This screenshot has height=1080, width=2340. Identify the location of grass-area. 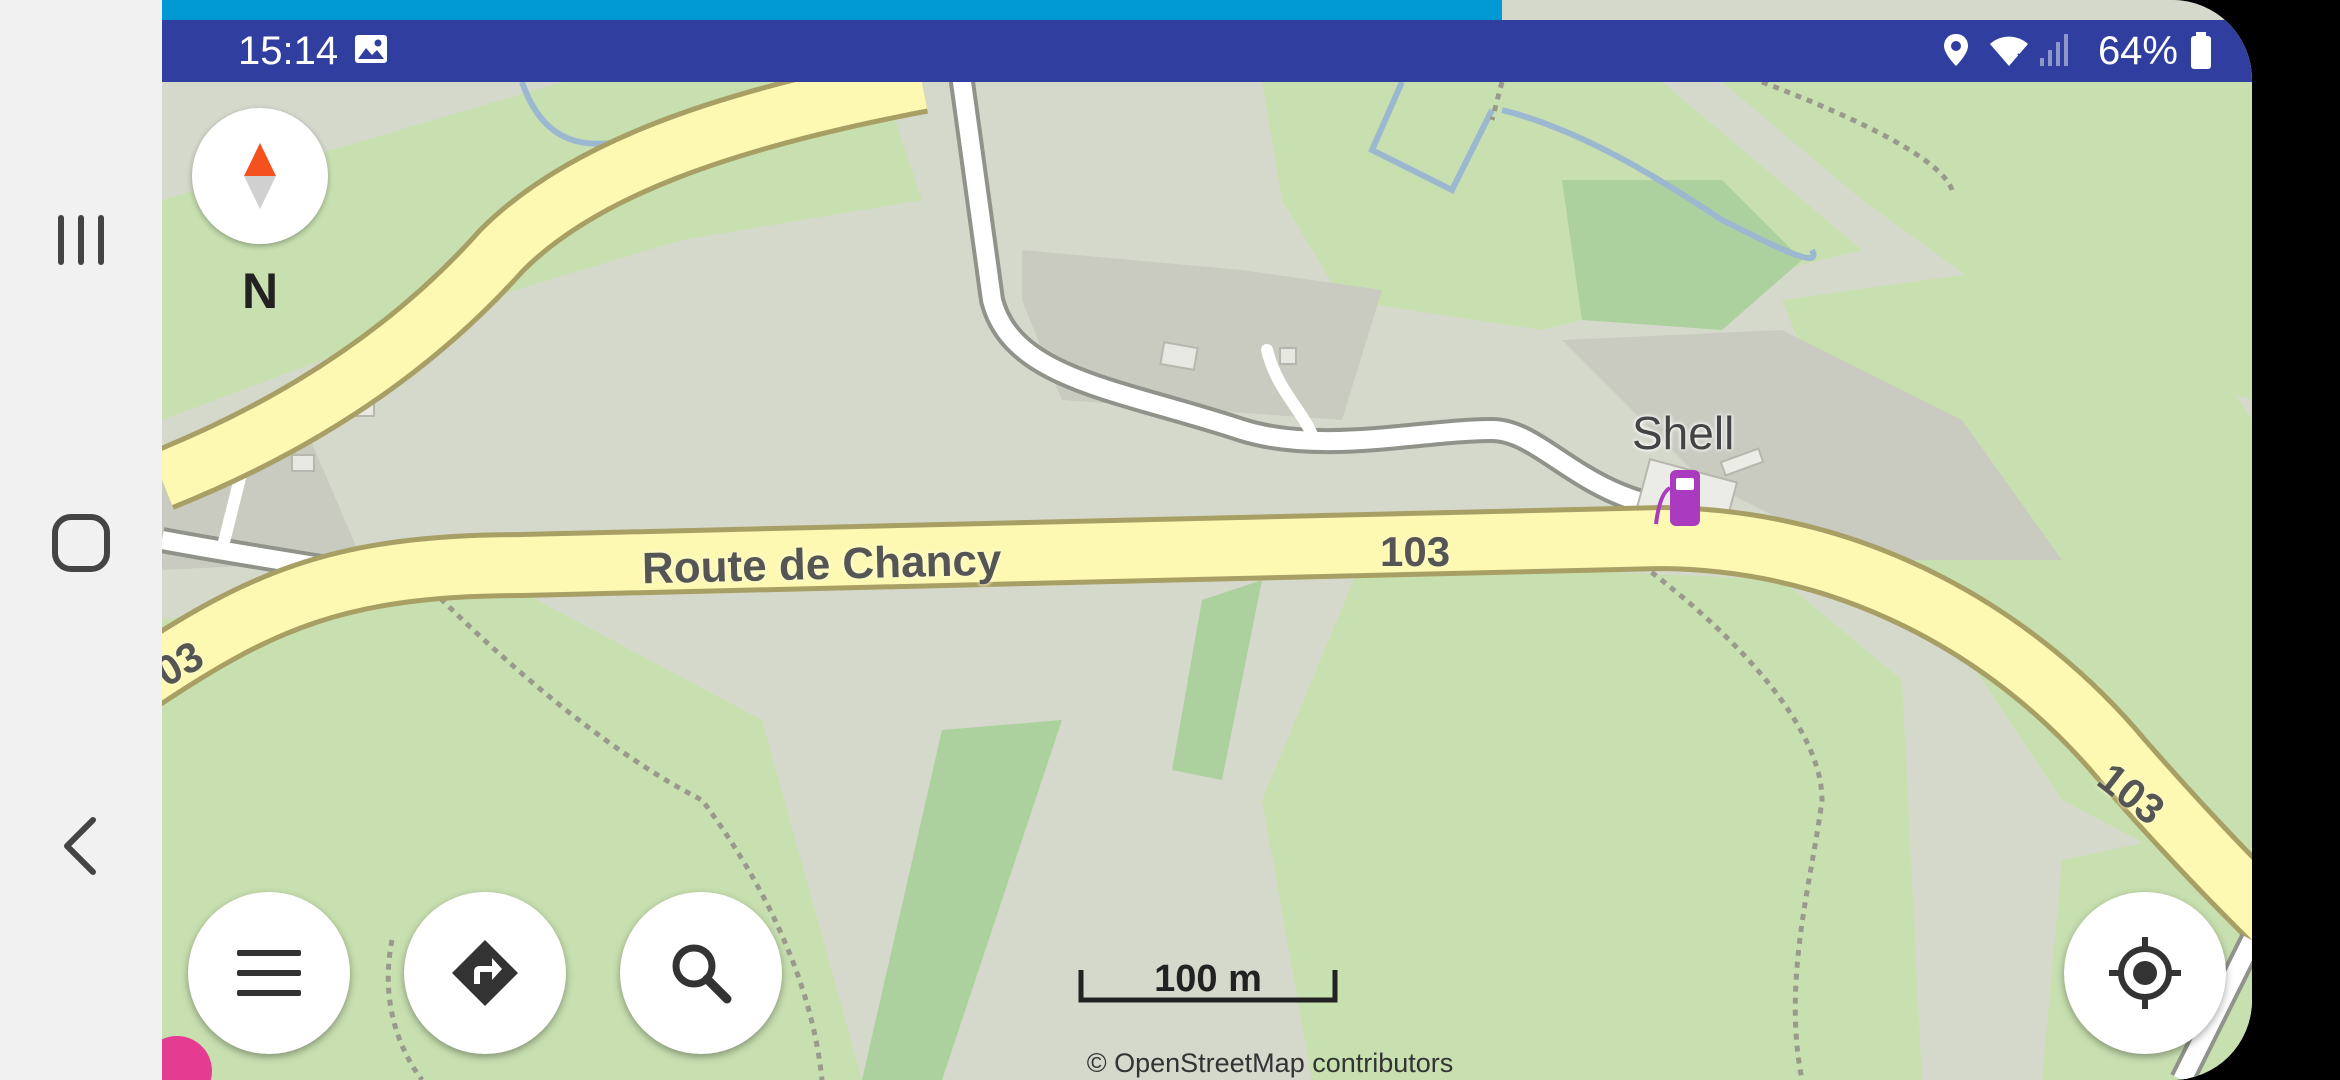
(1592, 820).